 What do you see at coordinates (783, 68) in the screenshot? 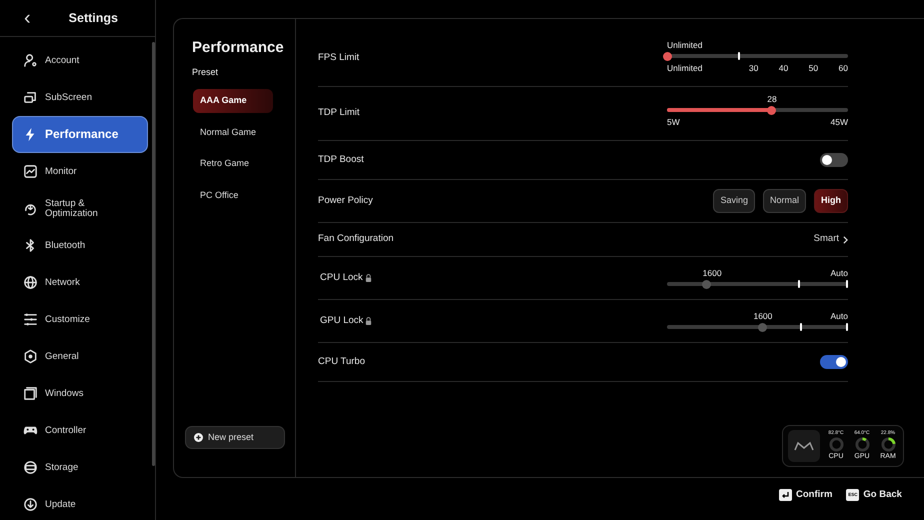
I see `scale-label: 40` at bounding box center [783, 68].